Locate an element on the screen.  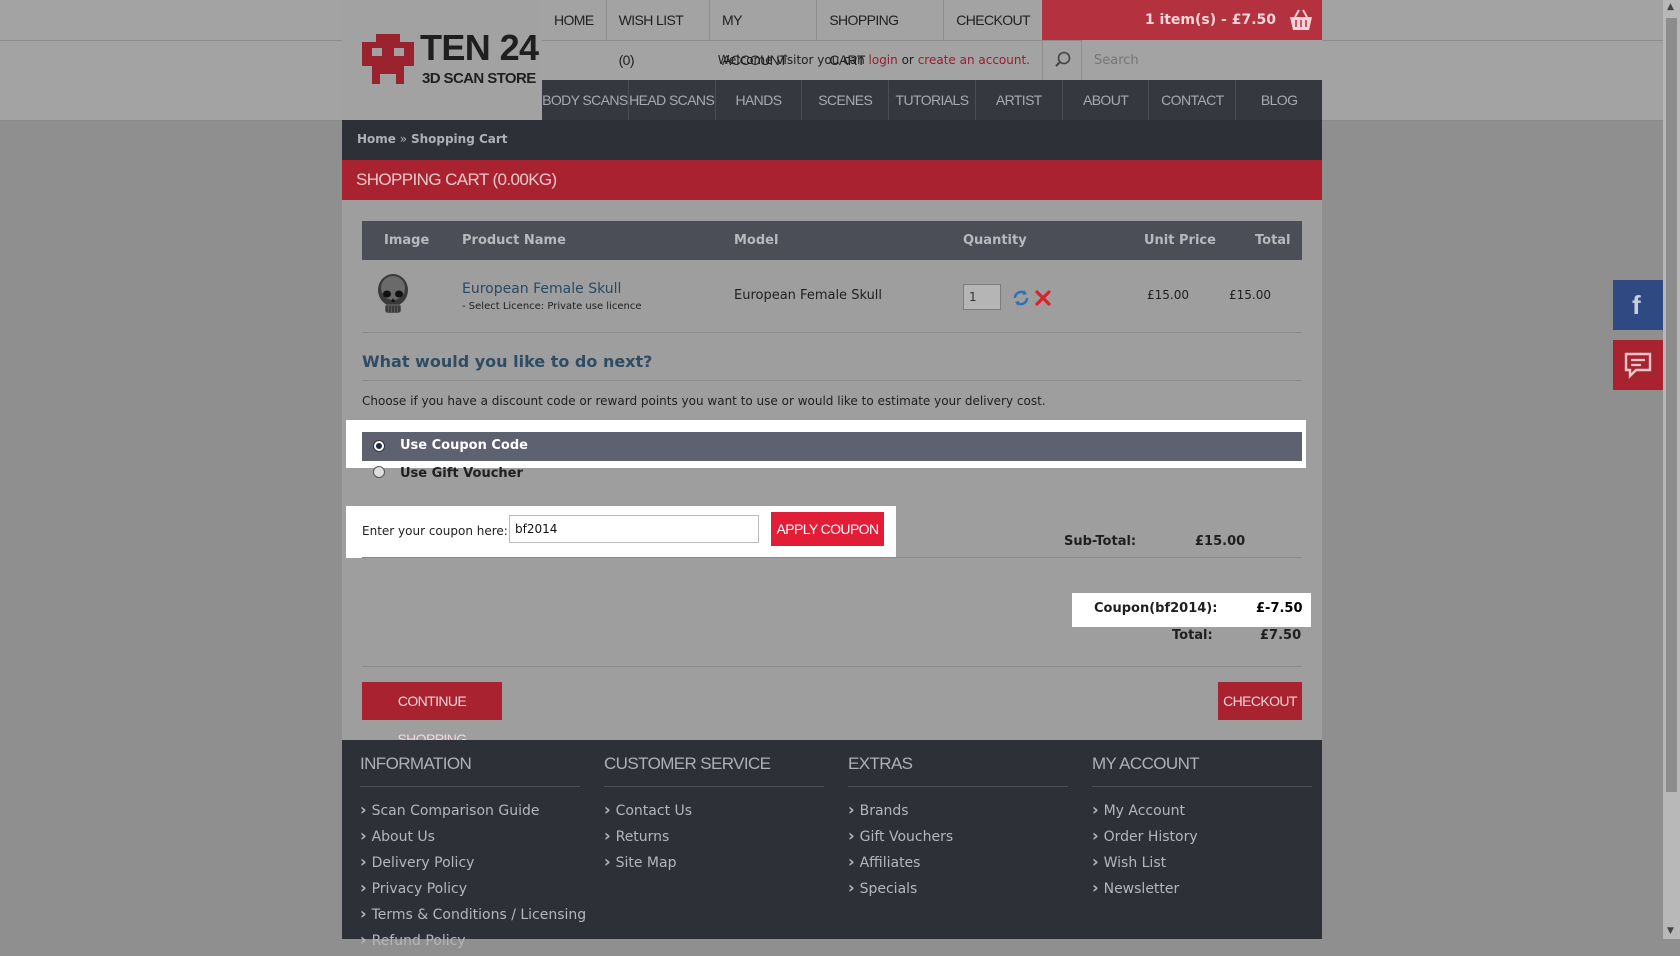
top-nav-my-account: MY ACCOUNT is located at coordinates (764, 34).